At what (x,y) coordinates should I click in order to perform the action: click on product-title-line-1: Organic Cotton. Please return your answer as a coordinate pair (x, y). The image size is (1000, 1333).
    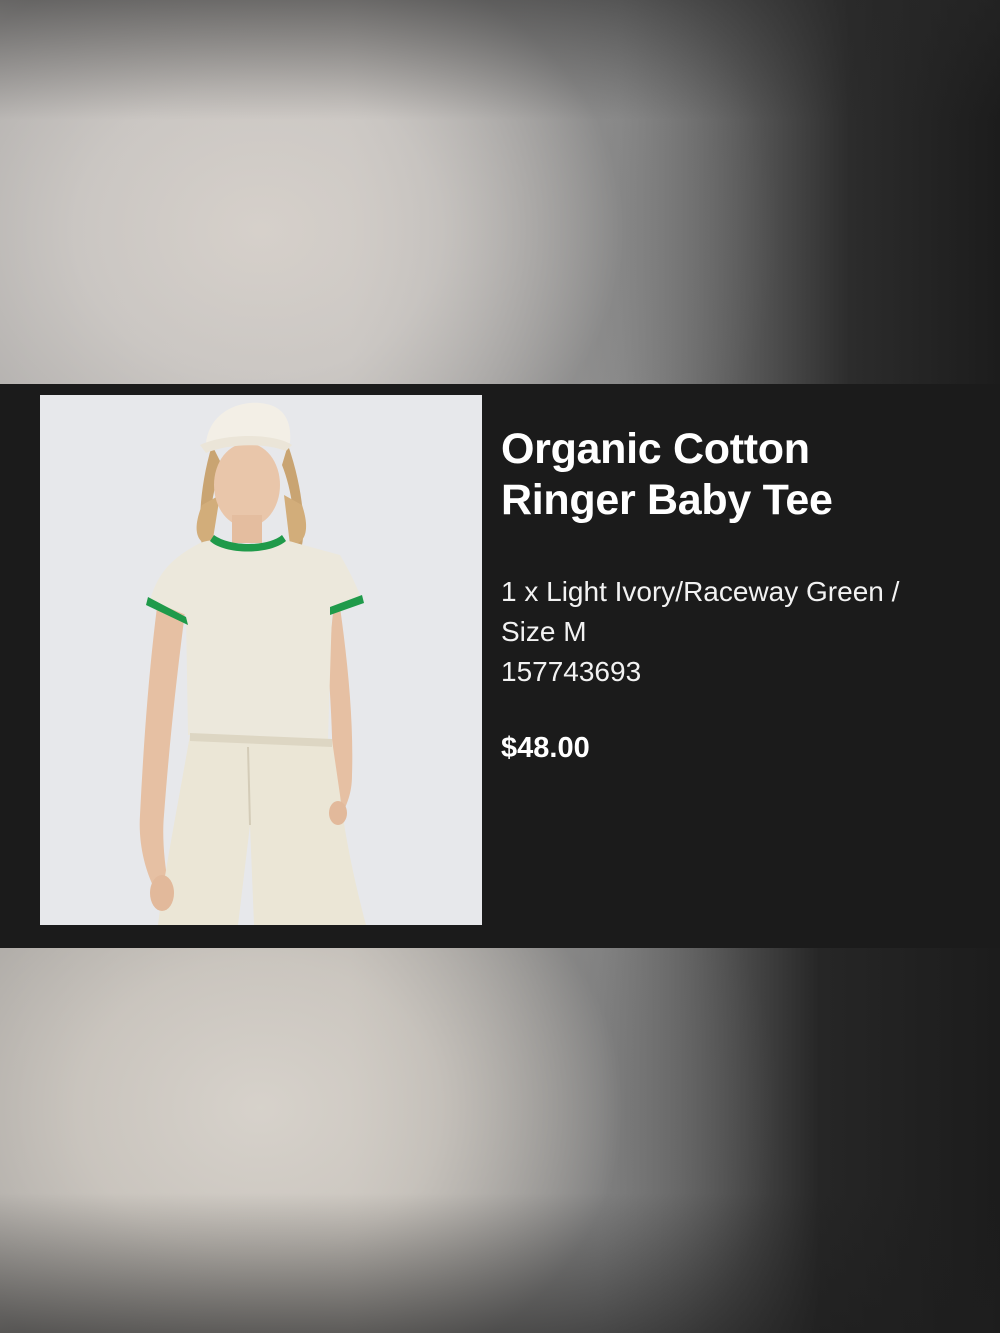
    Looking at the image, I should click on (655, 449).